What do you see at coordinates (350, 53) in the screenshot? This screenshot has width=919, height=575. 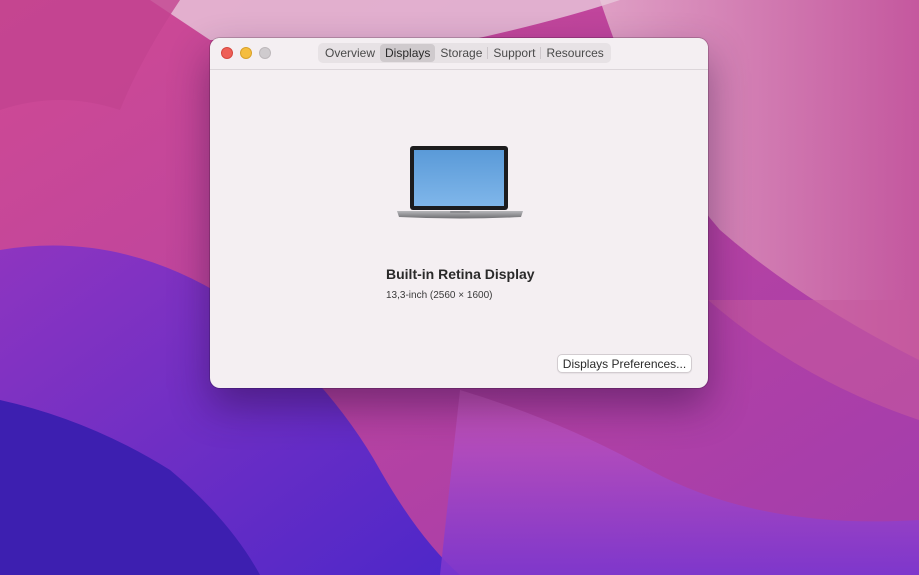 I see `tab-overview: Overview` at bounding box center [350, 53].